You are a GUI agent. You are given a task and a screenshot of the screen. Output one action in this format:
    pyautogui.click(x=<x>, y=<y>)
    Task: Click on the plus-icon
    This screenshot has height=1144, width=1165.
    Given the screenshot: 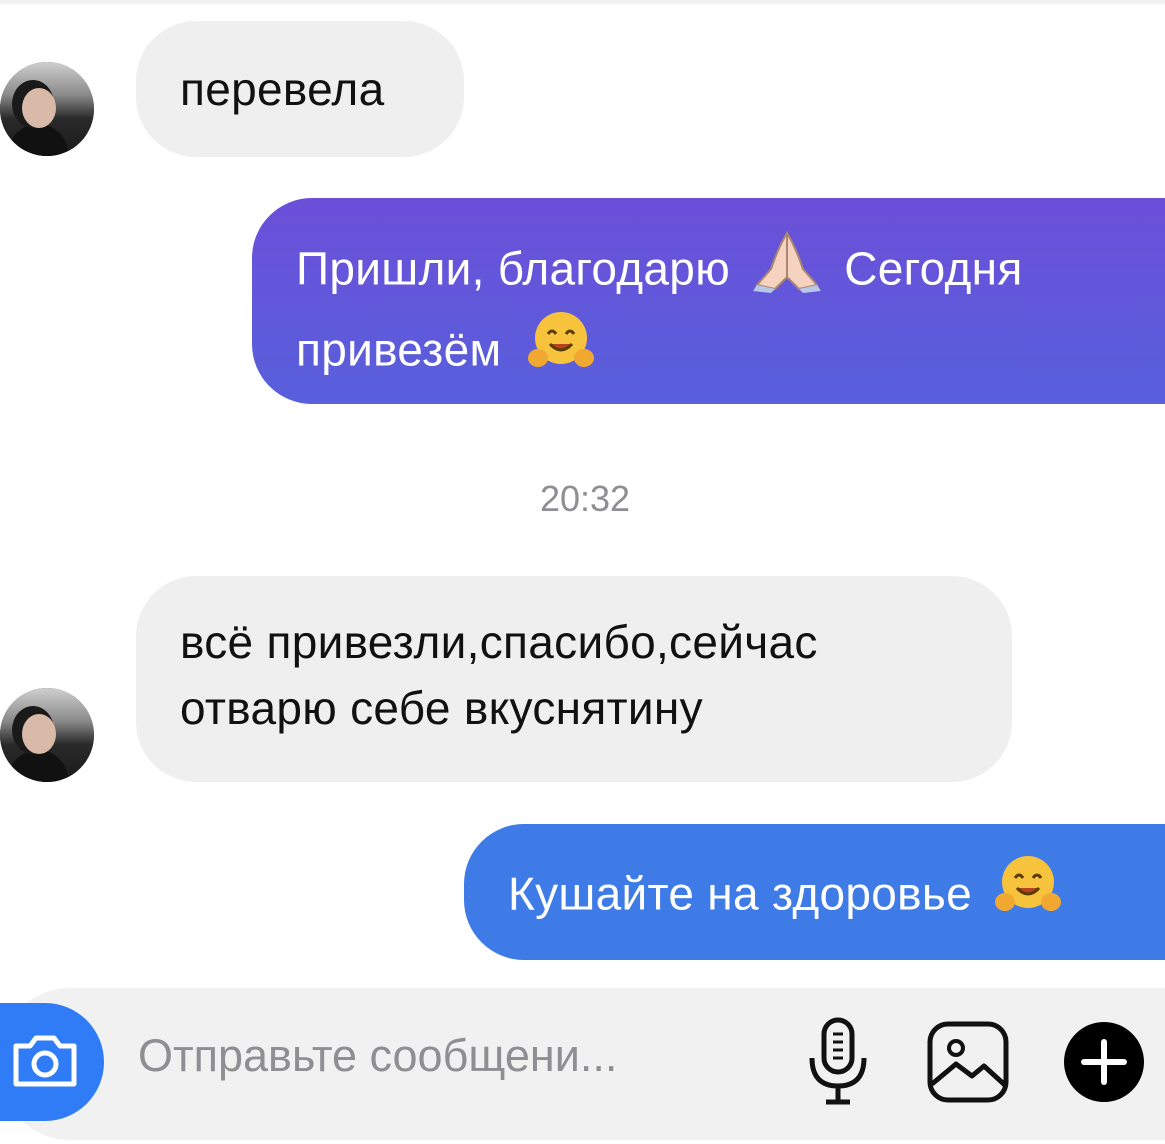 What is the action you would take?
    pyautogui.click(x=1104, y=1062)
    